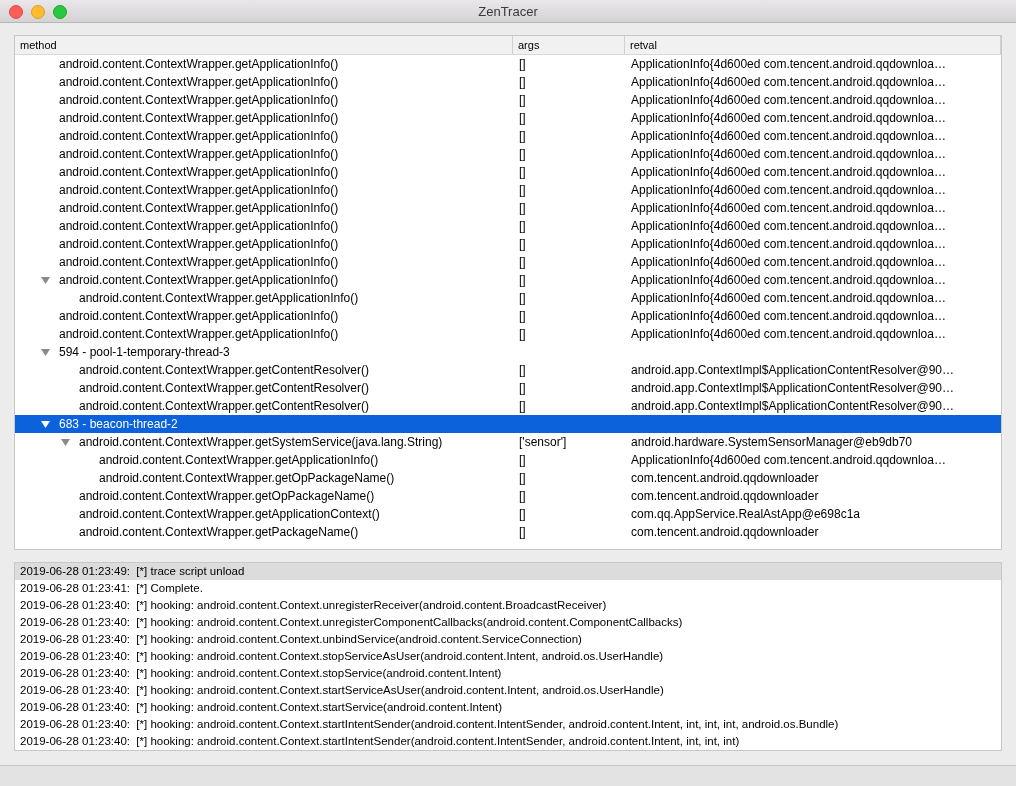 This screenshot has height=786, width=1016. What do you see at coordinates (219, 532) in the screenshot?
I see `method-text: android.content.ContextWrapper.getPackageName()` at bounding box center [219, 532].